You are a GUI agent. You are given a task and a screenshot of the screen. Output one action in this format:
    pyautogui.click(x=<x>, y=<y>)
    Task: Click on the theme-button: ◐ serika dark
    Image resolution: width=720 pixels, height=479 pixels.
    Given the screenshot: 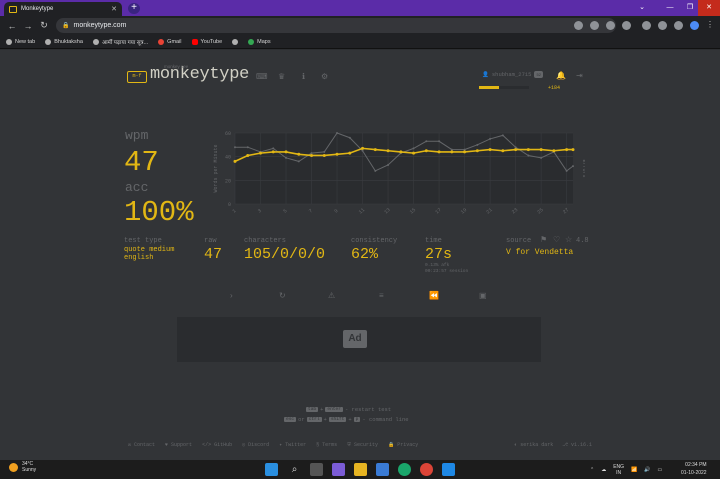 What is the action you would take?
    pyautogui.click(x=533, y=445)
    